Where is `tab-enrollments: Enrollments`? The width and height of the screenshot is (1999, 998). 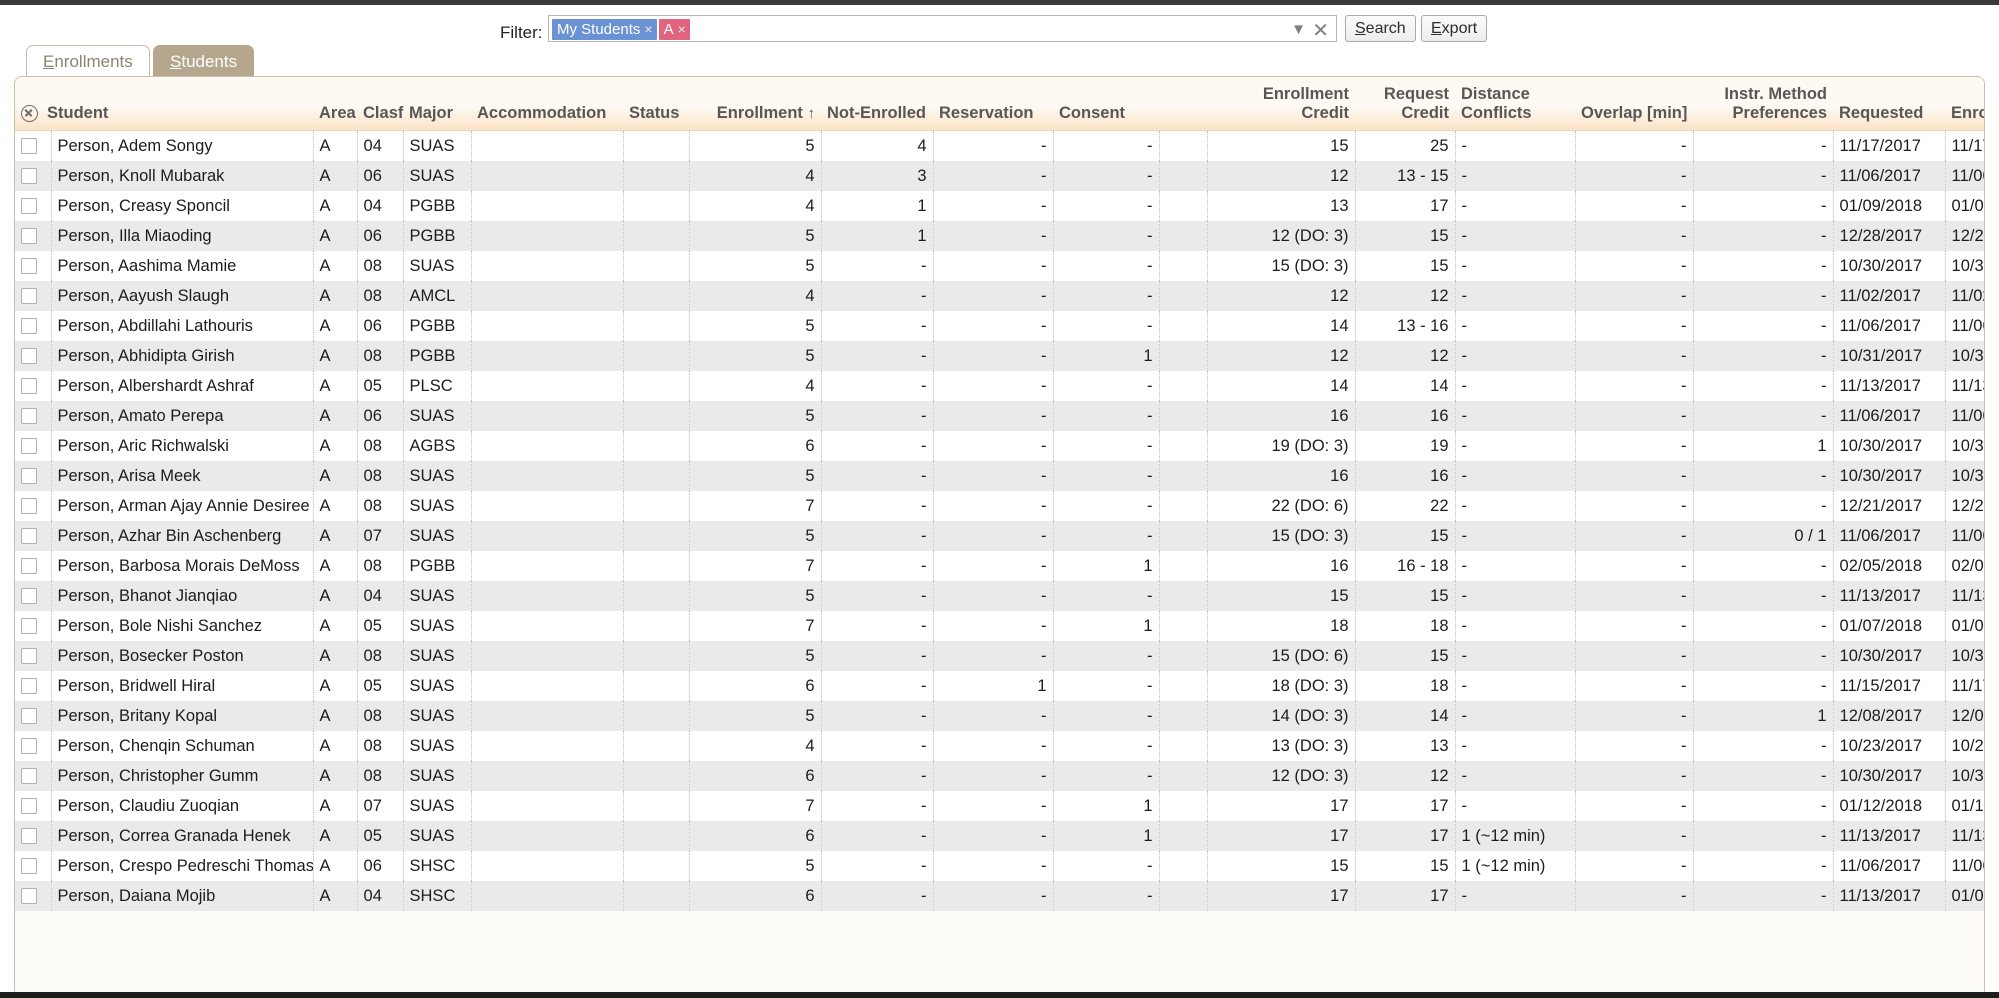
tab-enrollments: Enrollments is located at coordinates (88, 60).